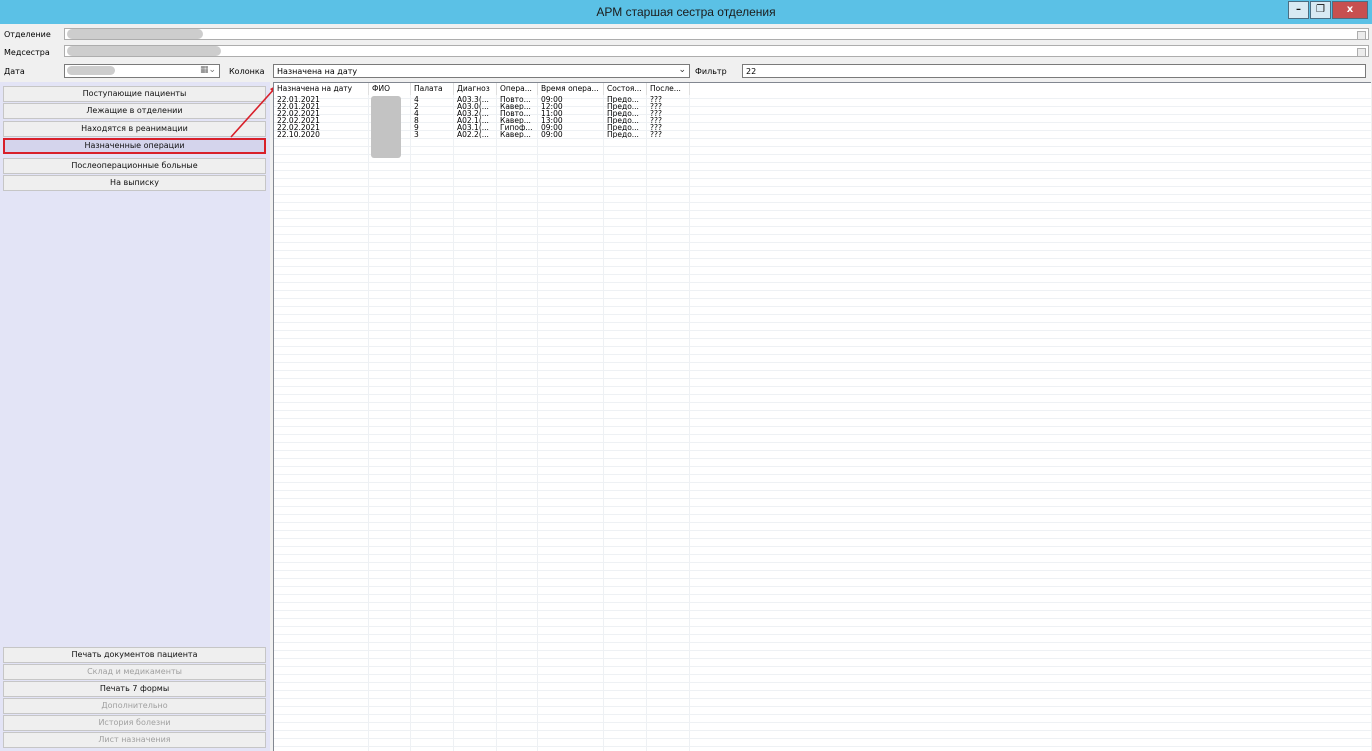  Describe the element at coordinates (571, 106) in the screenshot. I see `table-cell: 12:00` at that location.